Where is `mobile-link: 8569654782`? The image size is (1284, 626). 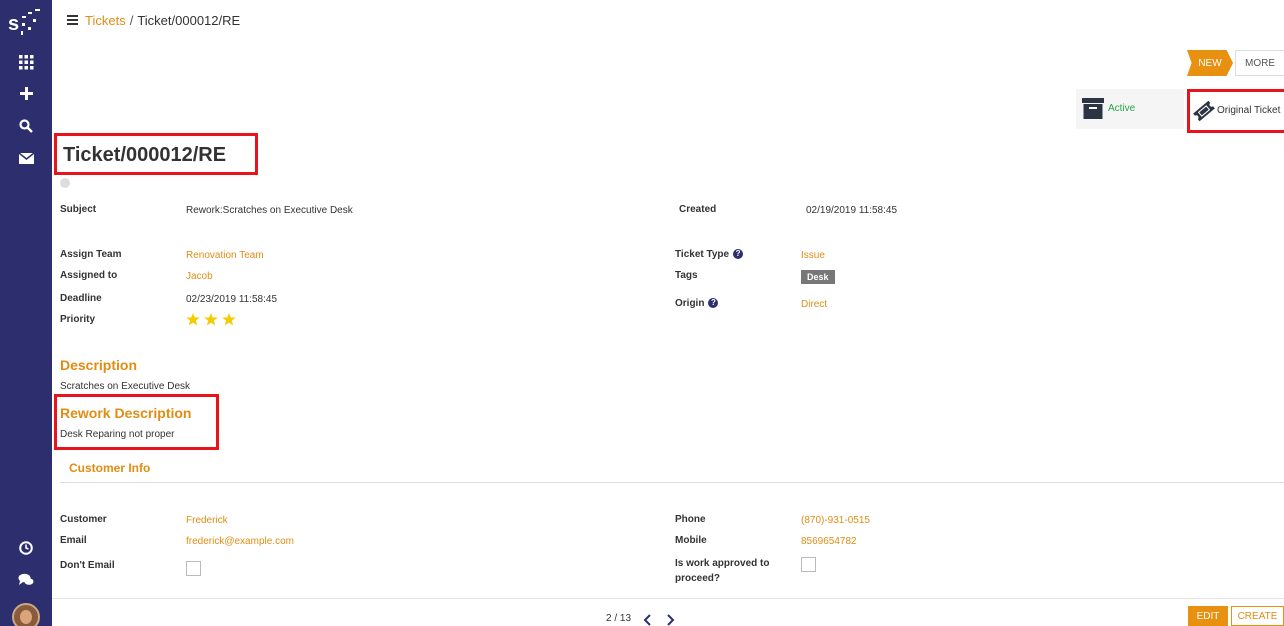 mobile-link: 8569654782 is located at coordinates (829, 541).